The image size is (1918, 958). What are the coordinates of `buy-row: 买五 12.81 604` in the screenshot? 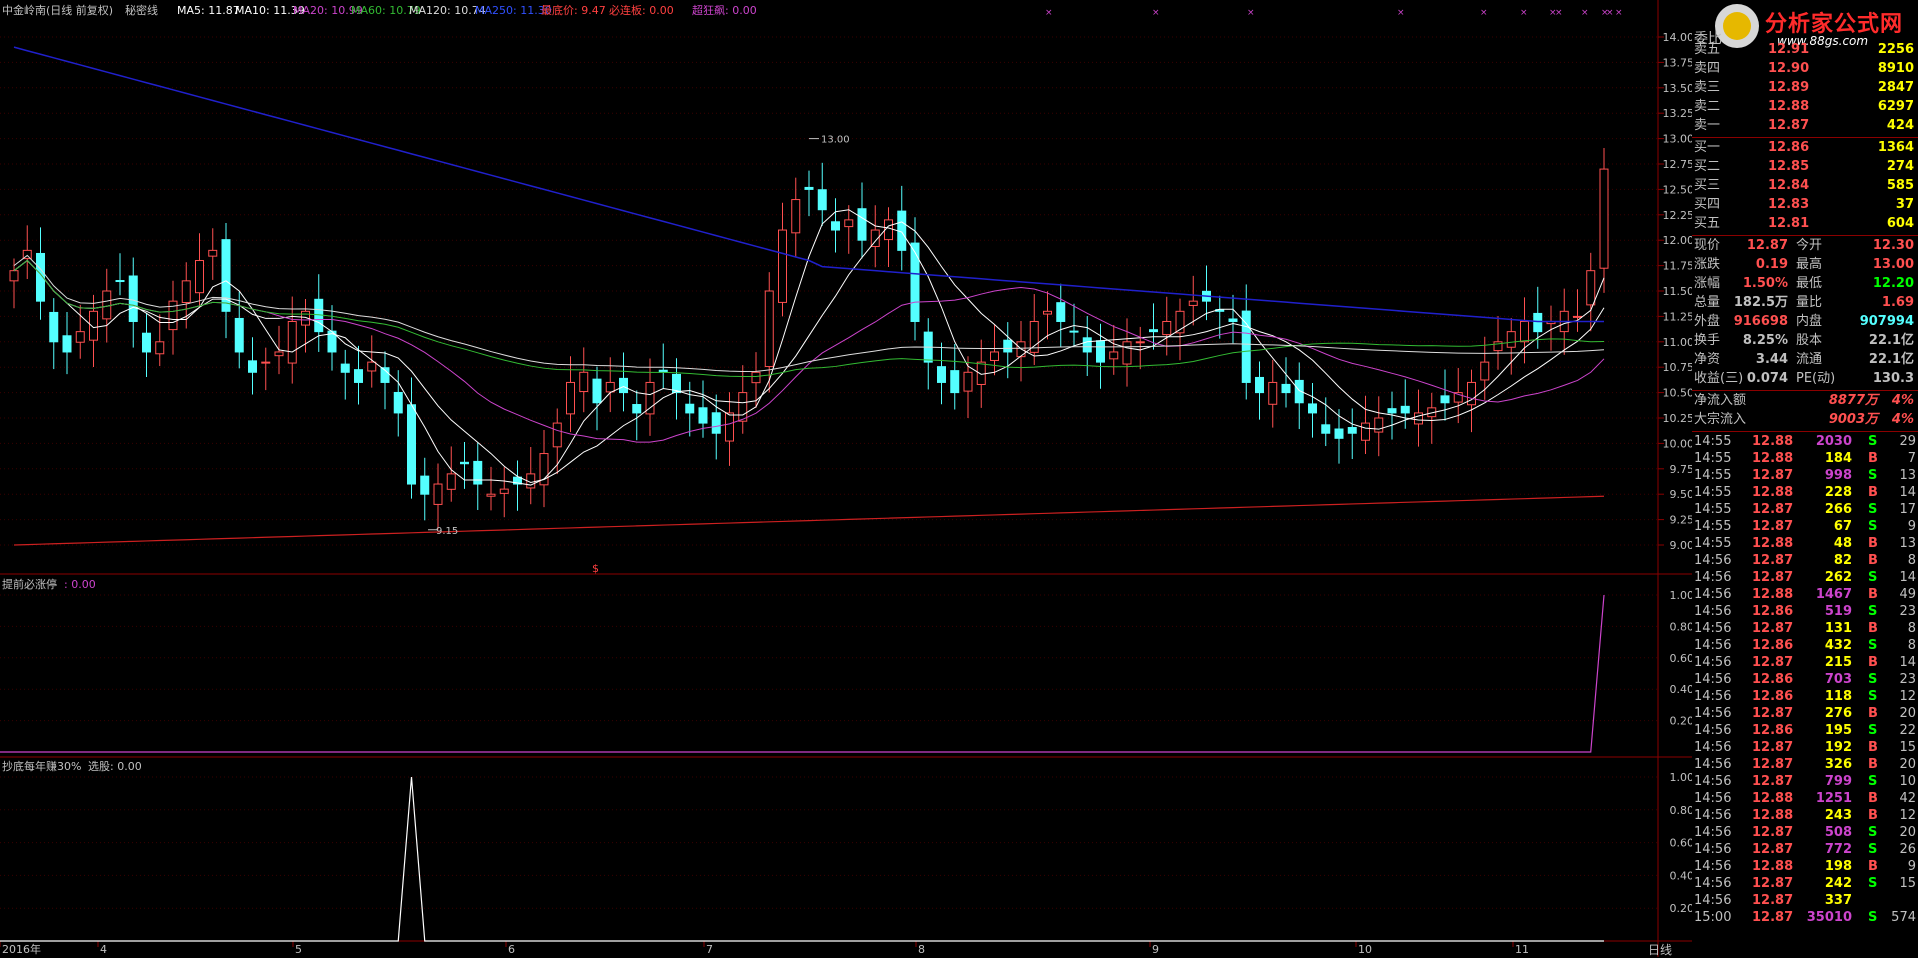 It's located at (1805, 223).